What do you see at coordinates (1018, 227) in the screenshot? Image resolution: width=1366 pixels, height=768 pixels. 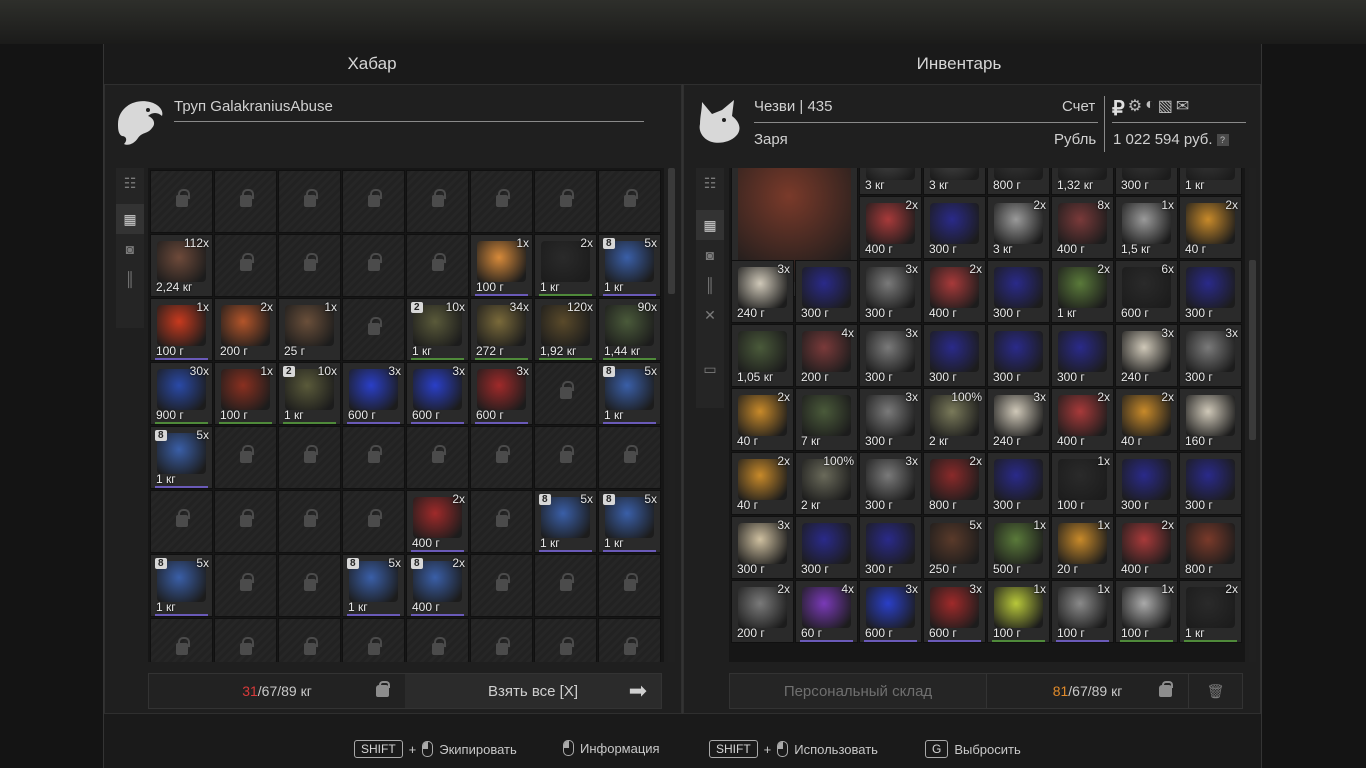 I see `item-slot: 2x 3 кг` at bounding box center [1018, 227].